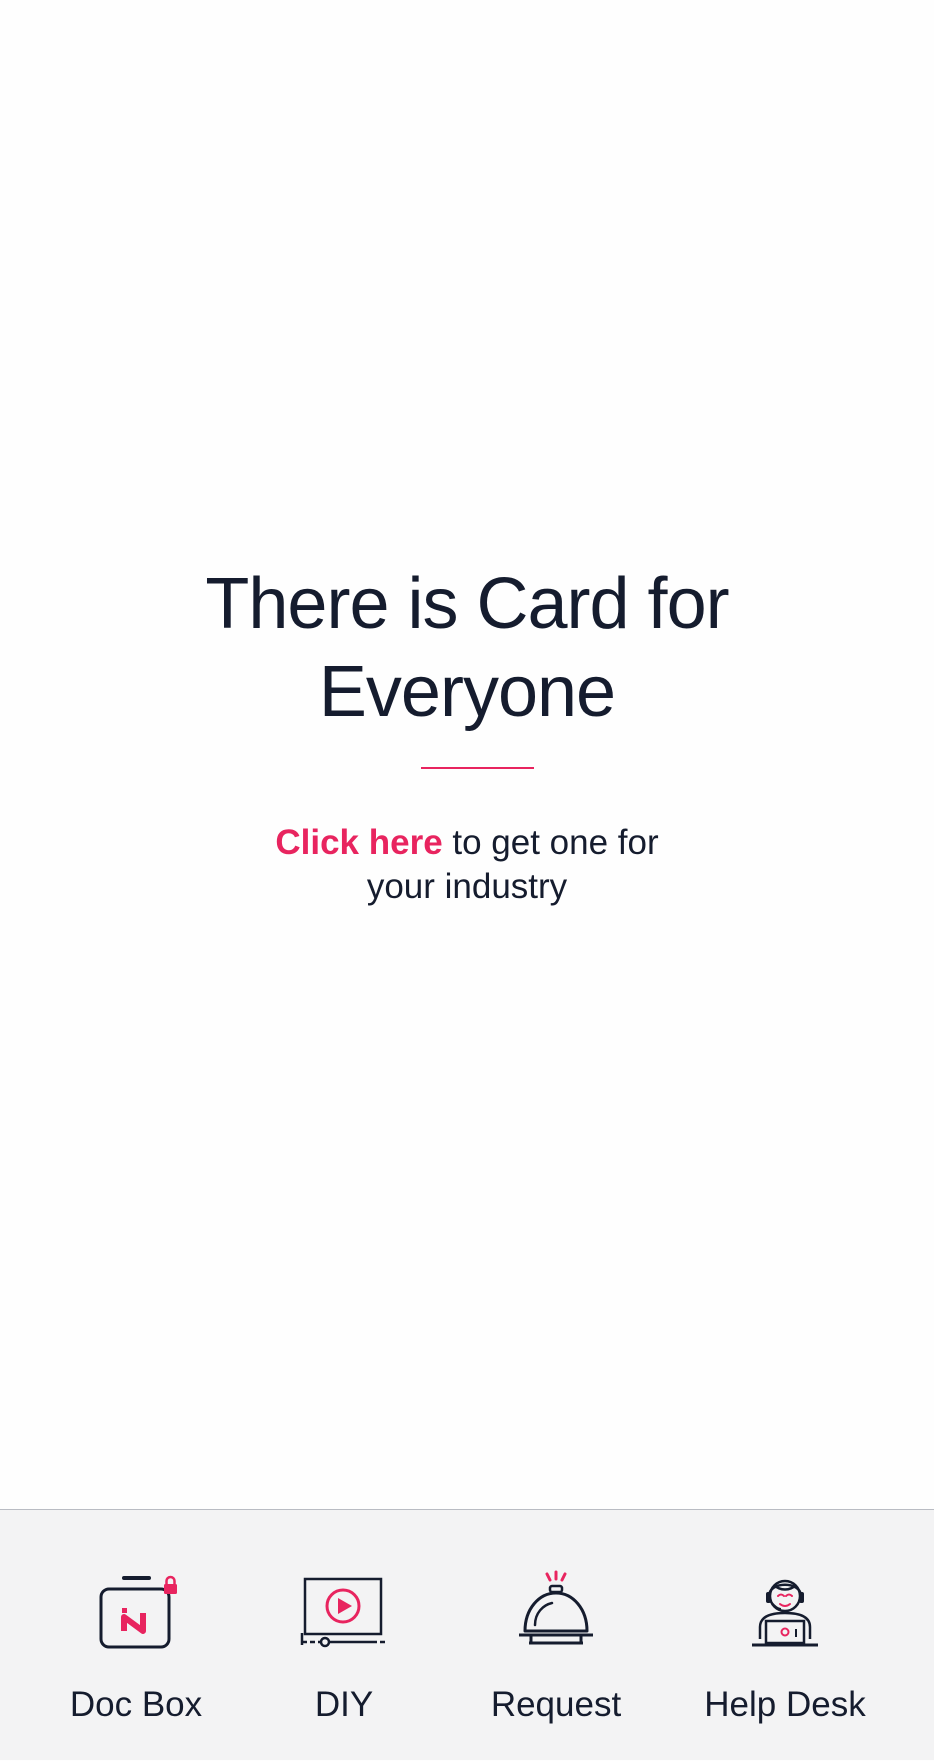 The width and height of the screenshot is (934, 1761). I want to click on tab-doc-box-label: Doc Box, so click(136, 1704).